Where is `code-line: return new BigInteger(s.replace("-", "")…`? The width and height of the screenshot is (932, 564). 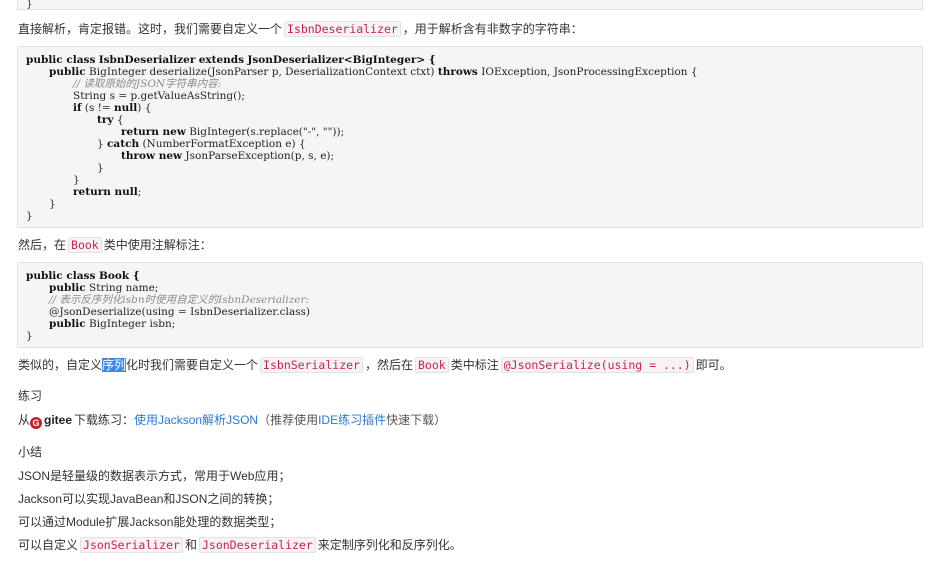
code-line: return new BigInteger(s.replace("-", "")… is located at coordinates (233, 132).